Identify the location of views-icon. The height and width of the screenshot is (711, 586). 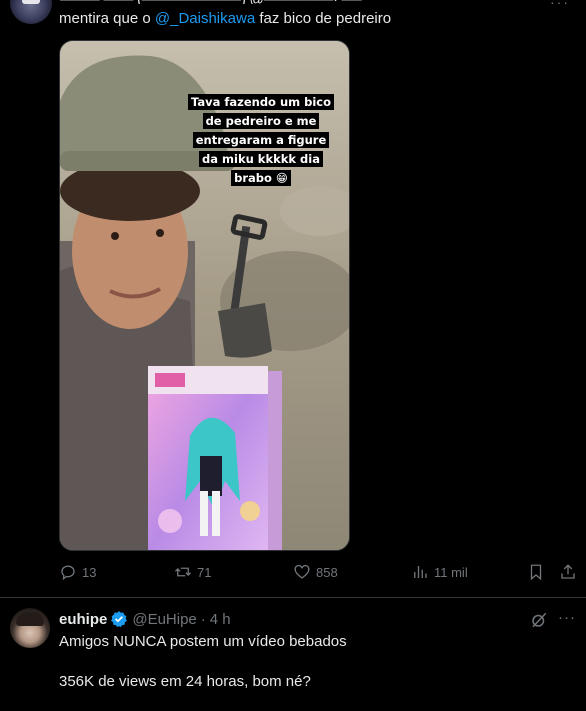
(420, 572).